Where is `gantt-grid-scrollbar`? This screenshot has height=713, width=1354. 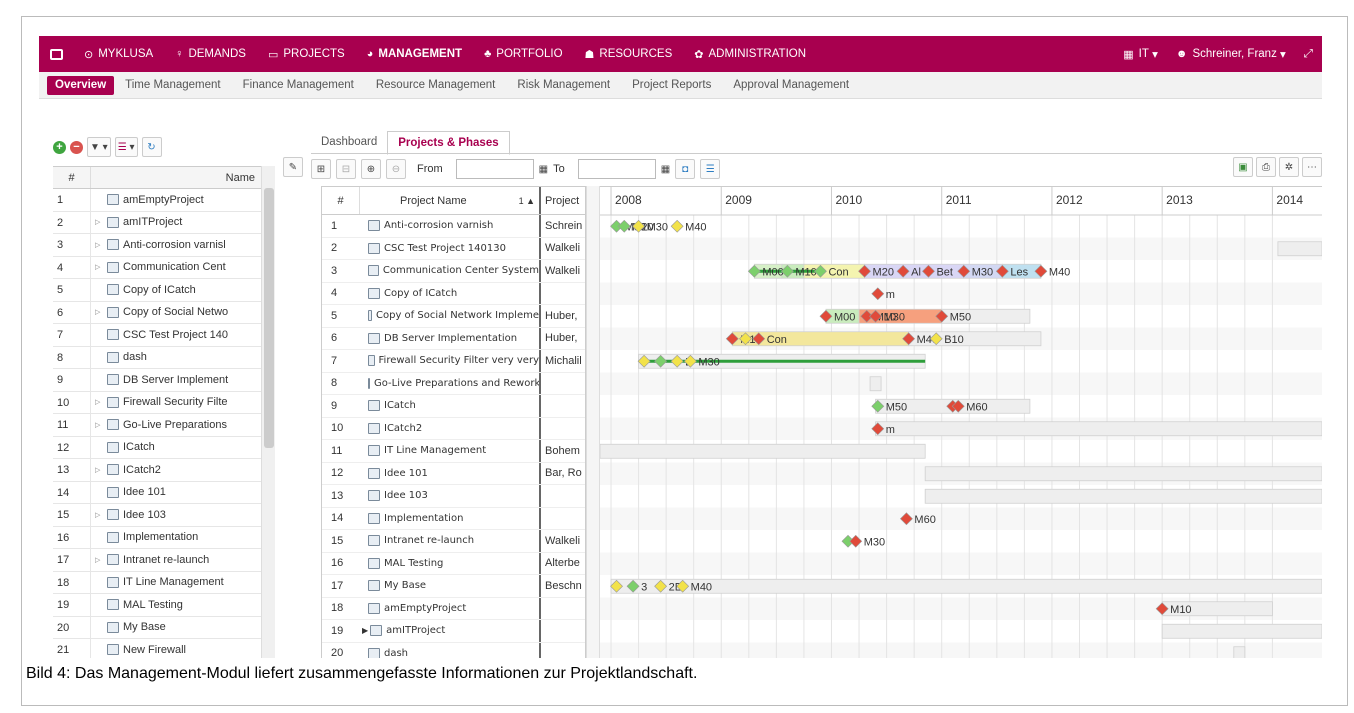 gantt-grid-scrollbar is located at coordinates (593, 422).